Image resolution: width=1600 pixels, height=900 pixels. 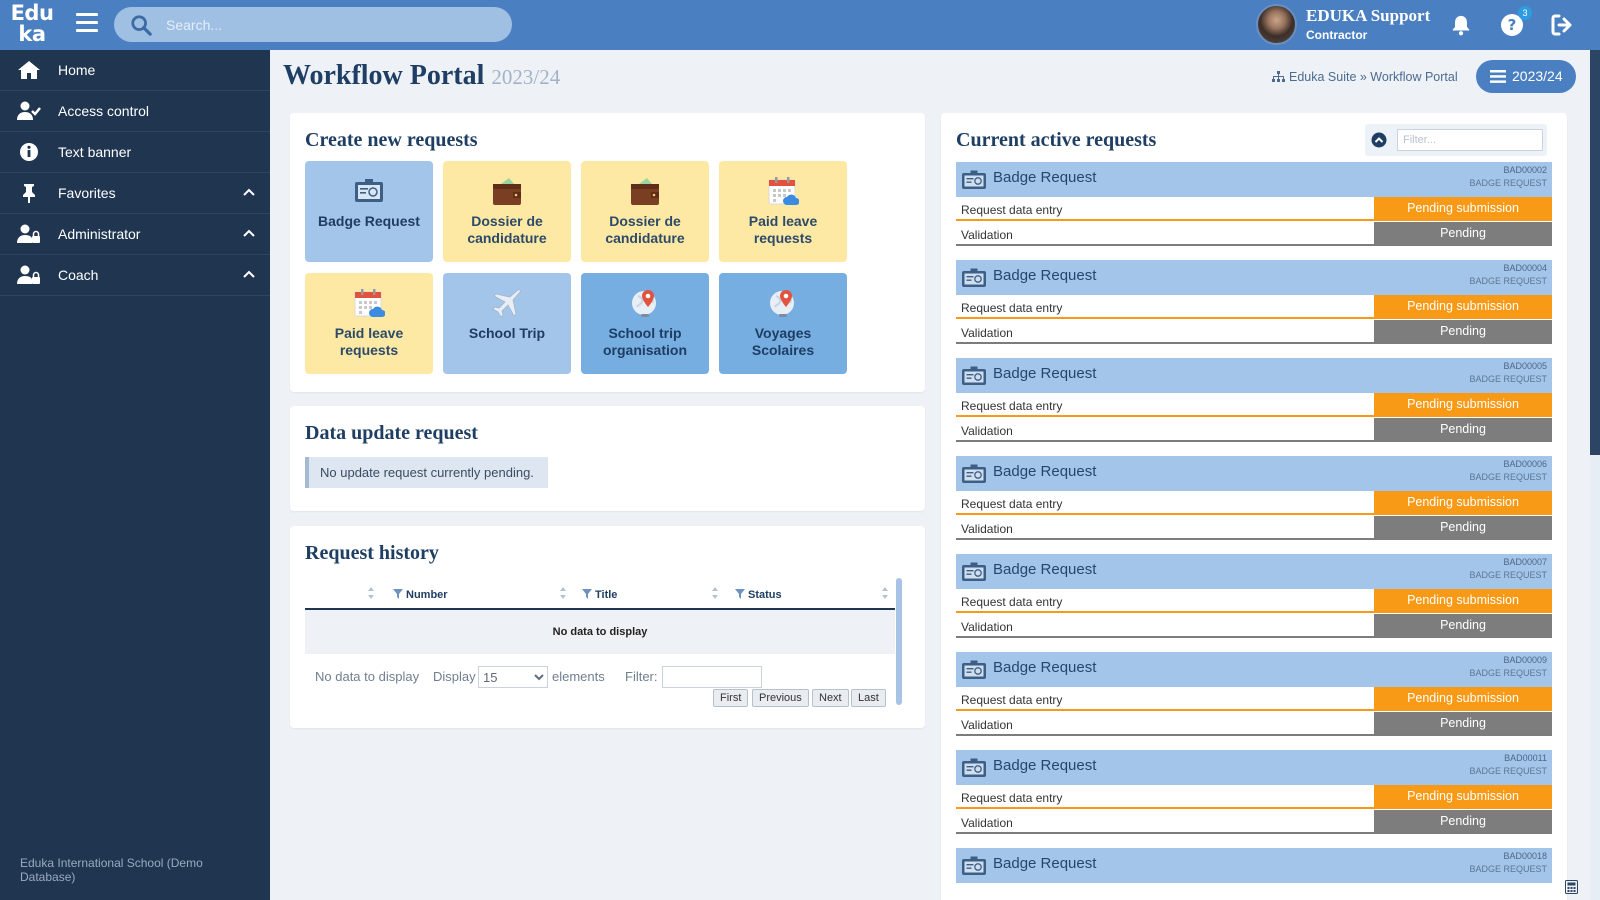 What do you see at coordinates (1379, 140) in the screenshot?
I see `collapse-icon` at bounding box center [1379, 140].